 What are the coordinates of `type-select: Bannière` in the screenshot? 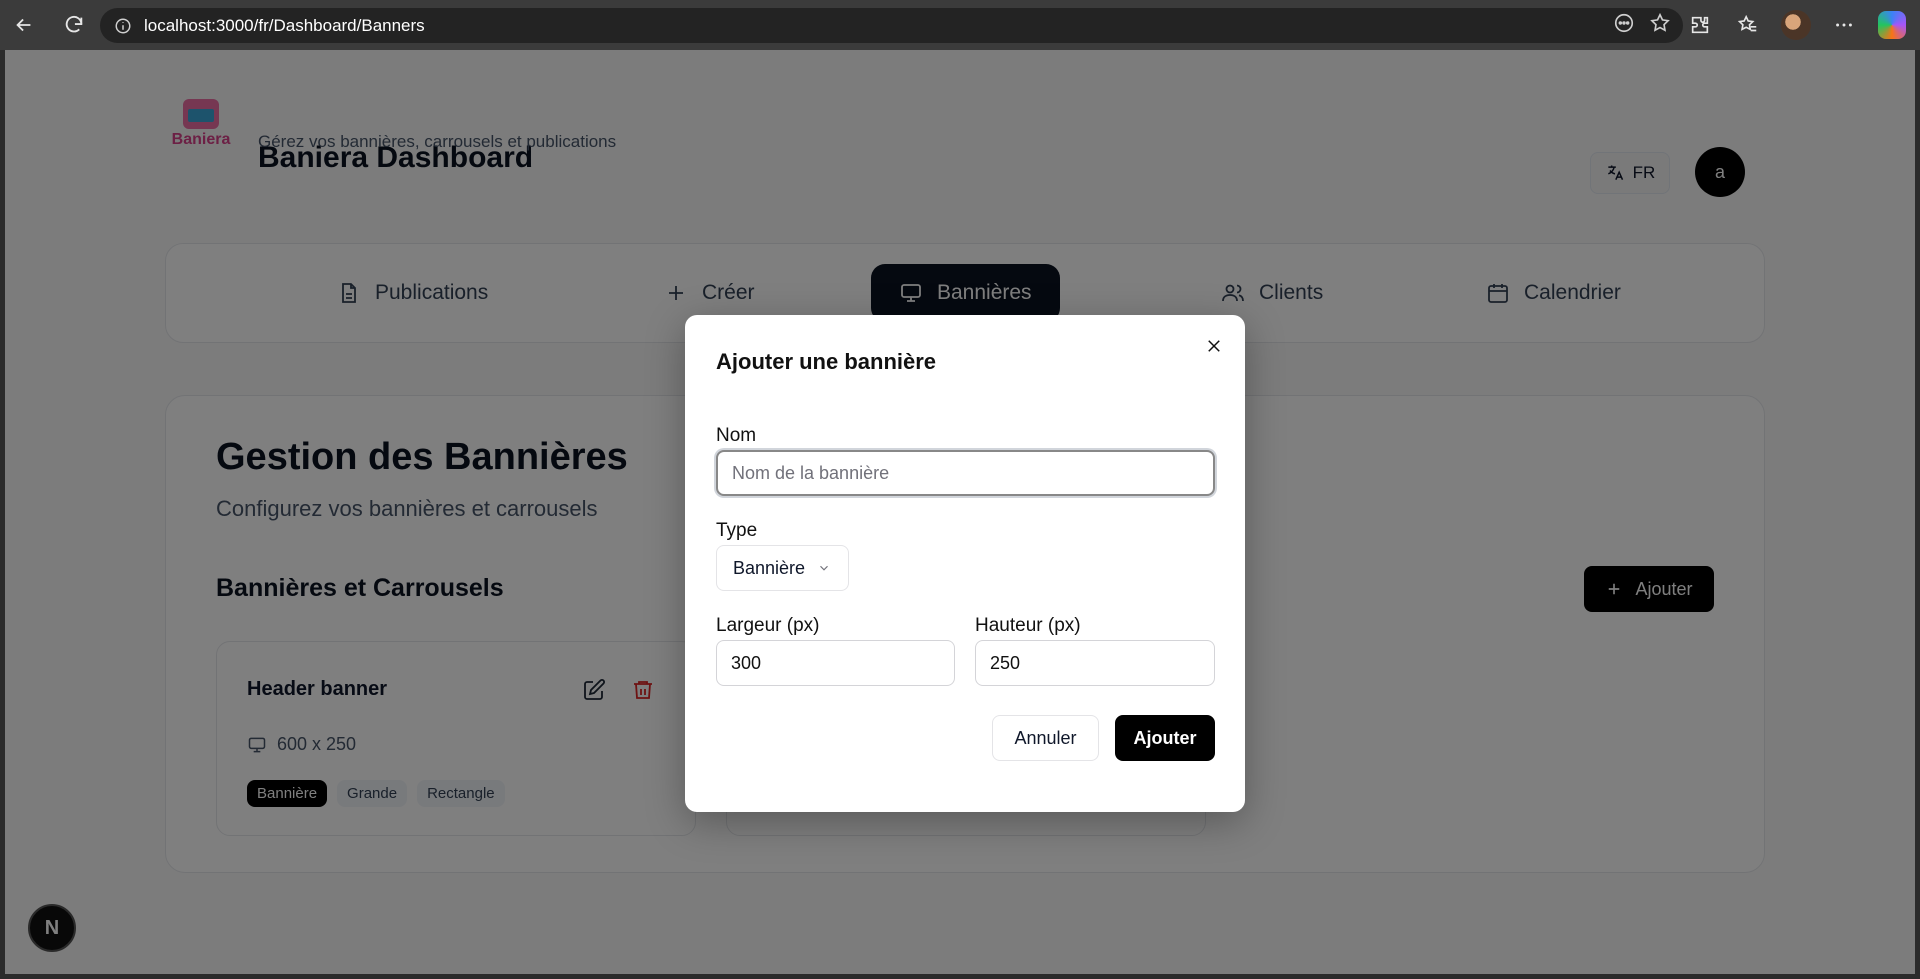 It's located at (782, 568).